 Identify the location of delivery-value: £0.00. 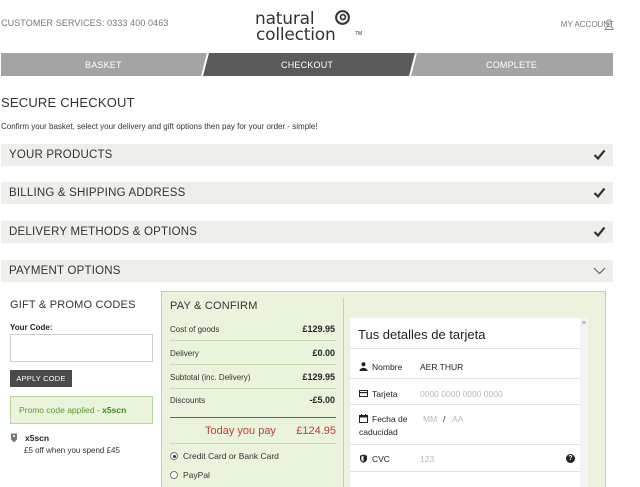
(323, 353).